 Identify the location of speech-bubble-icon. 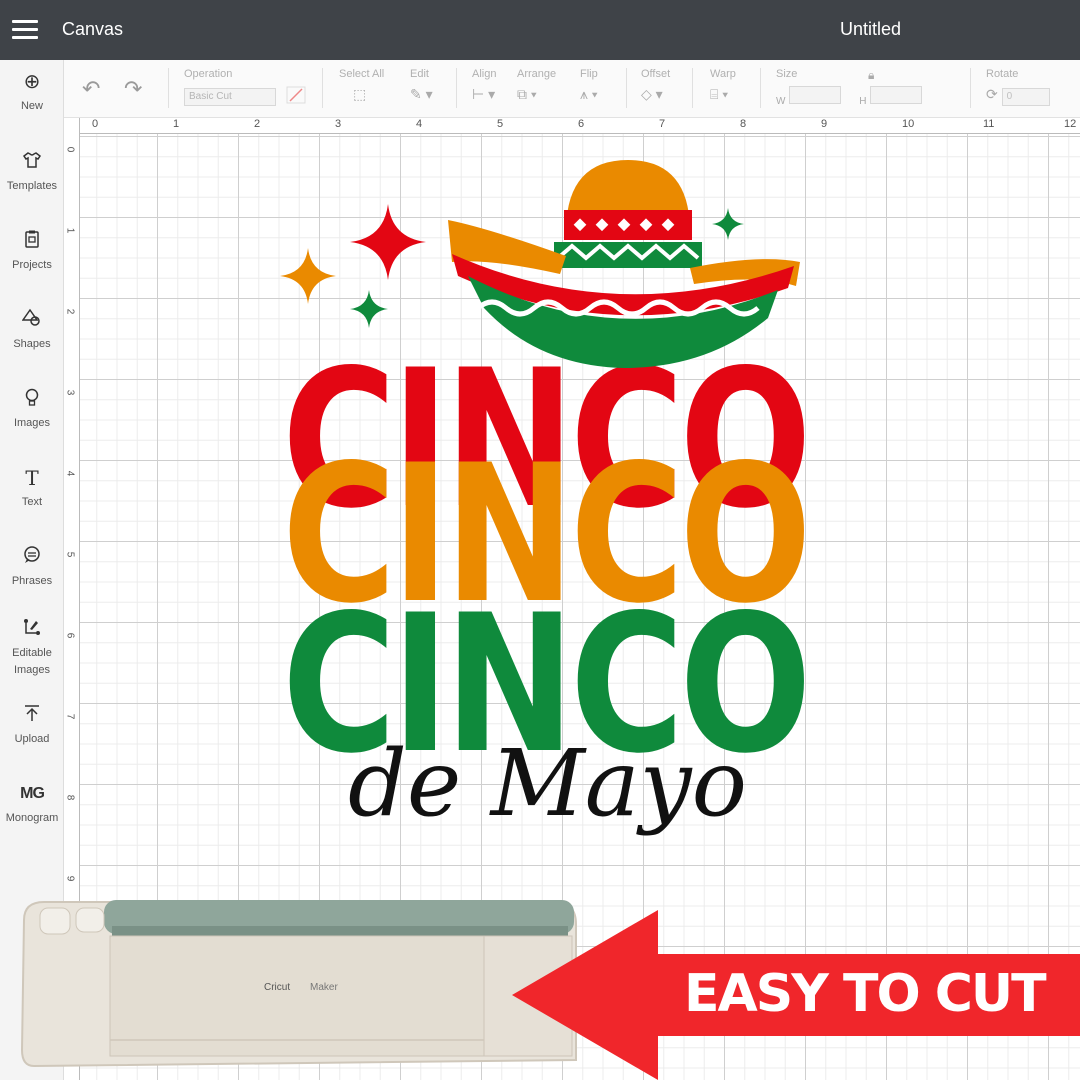
(32, 558).